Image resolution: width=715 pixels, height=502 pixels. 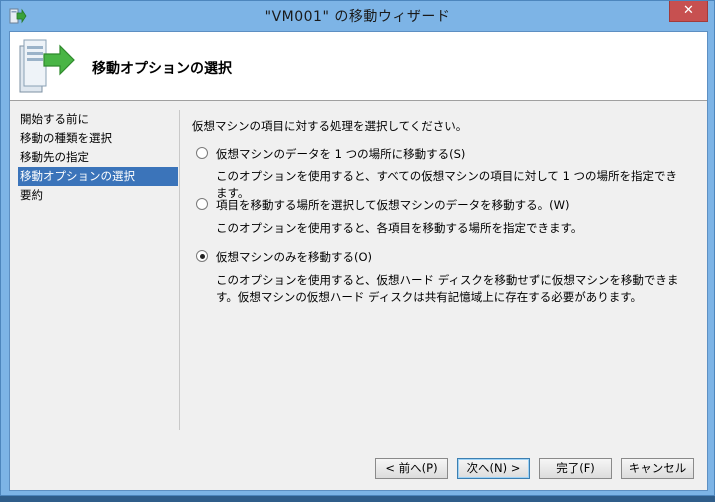 I want to click on nav-item-before-you-begin: 開始する前に, so click(x=98, y=119).